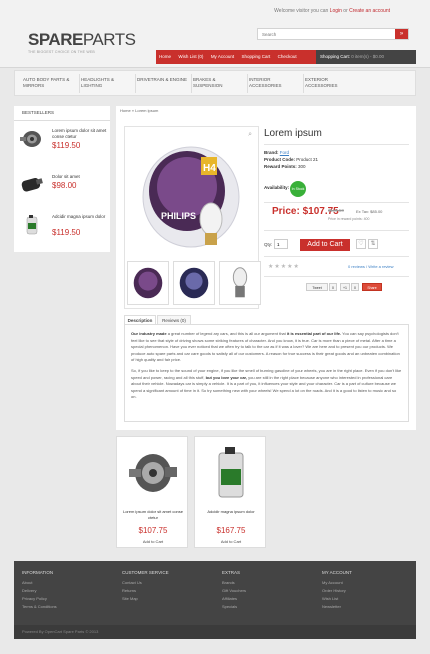 Image resolution: width=430 pixels, height=654 pixels. I want to click on main-product-image: H4 PHILIPS, so click(191, 198).